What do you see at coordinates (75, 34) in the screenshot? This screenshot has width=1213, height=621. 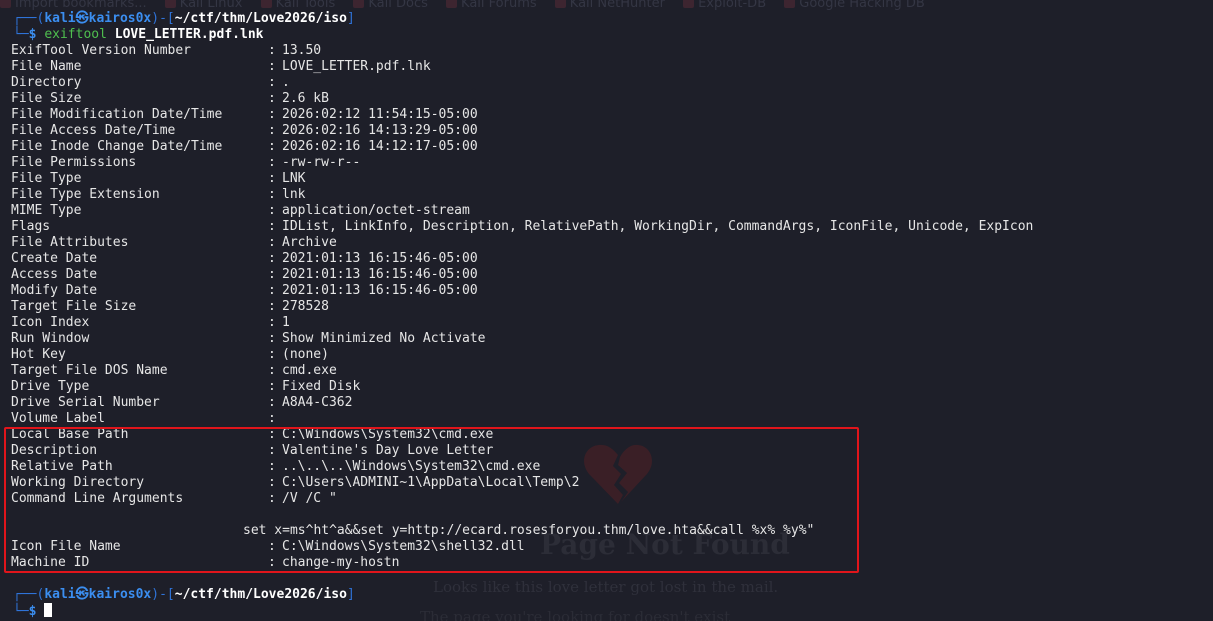 I see `command-name: exiftool` at bounding box center [75, 34].